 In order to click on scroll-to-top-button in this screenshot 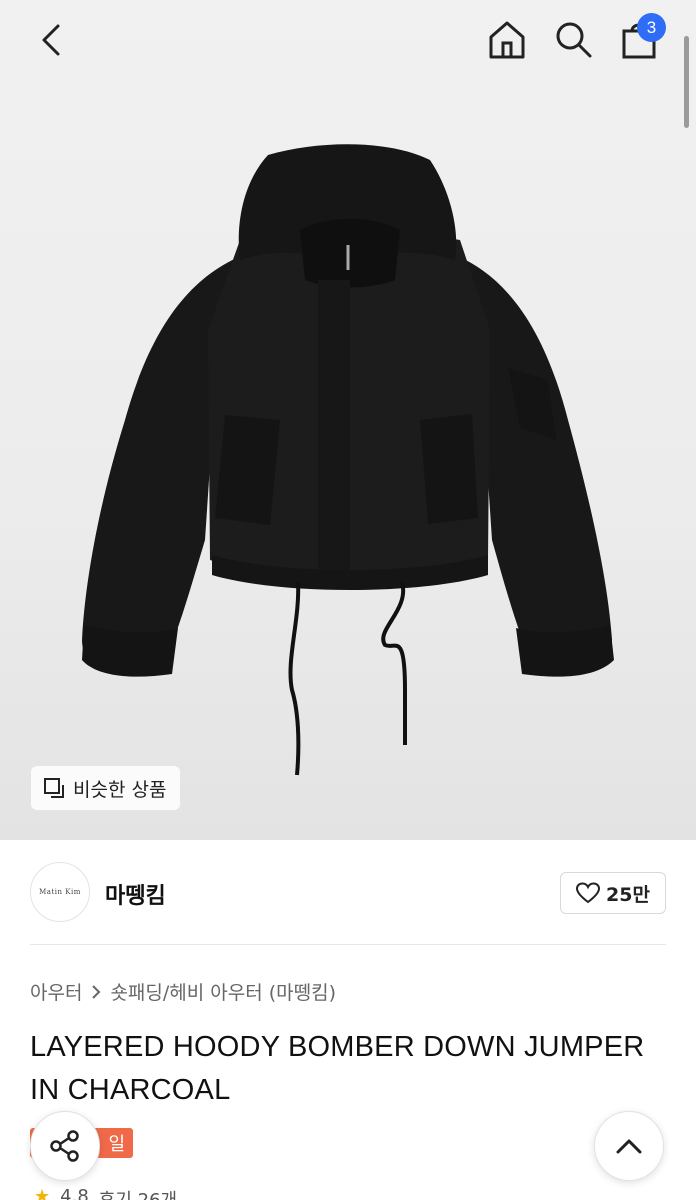, I will do `click(629, 1146)`.